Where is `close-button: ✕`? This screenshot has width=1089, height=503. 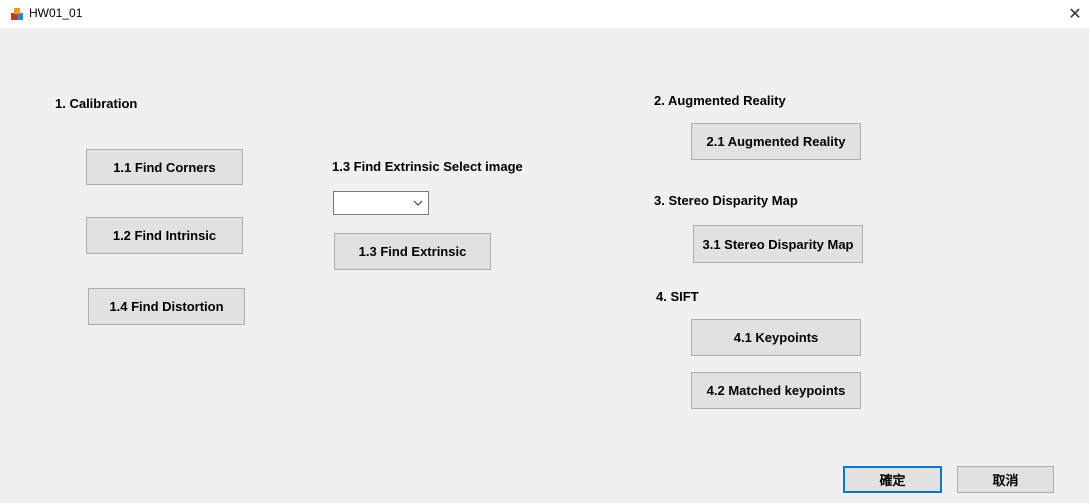
close-button: ✕ is located at coordinates (1075, 14).